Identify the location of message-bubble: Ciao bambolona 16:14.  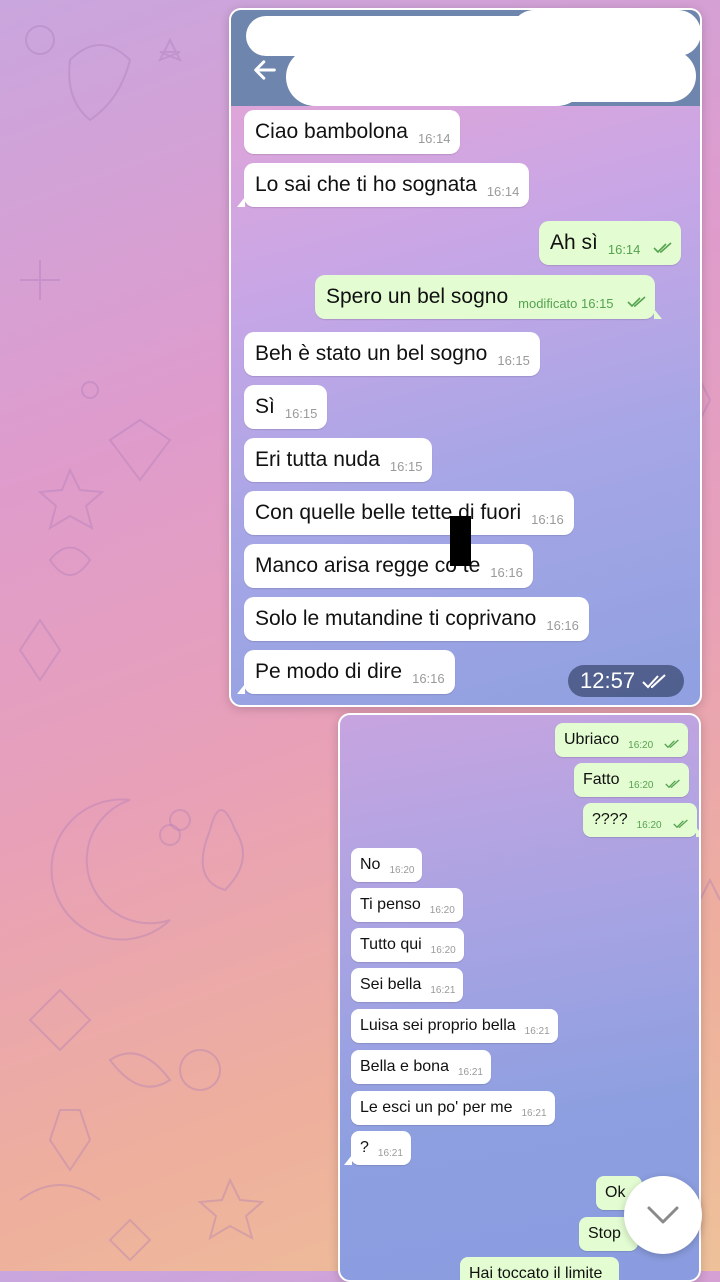
(352, 132).